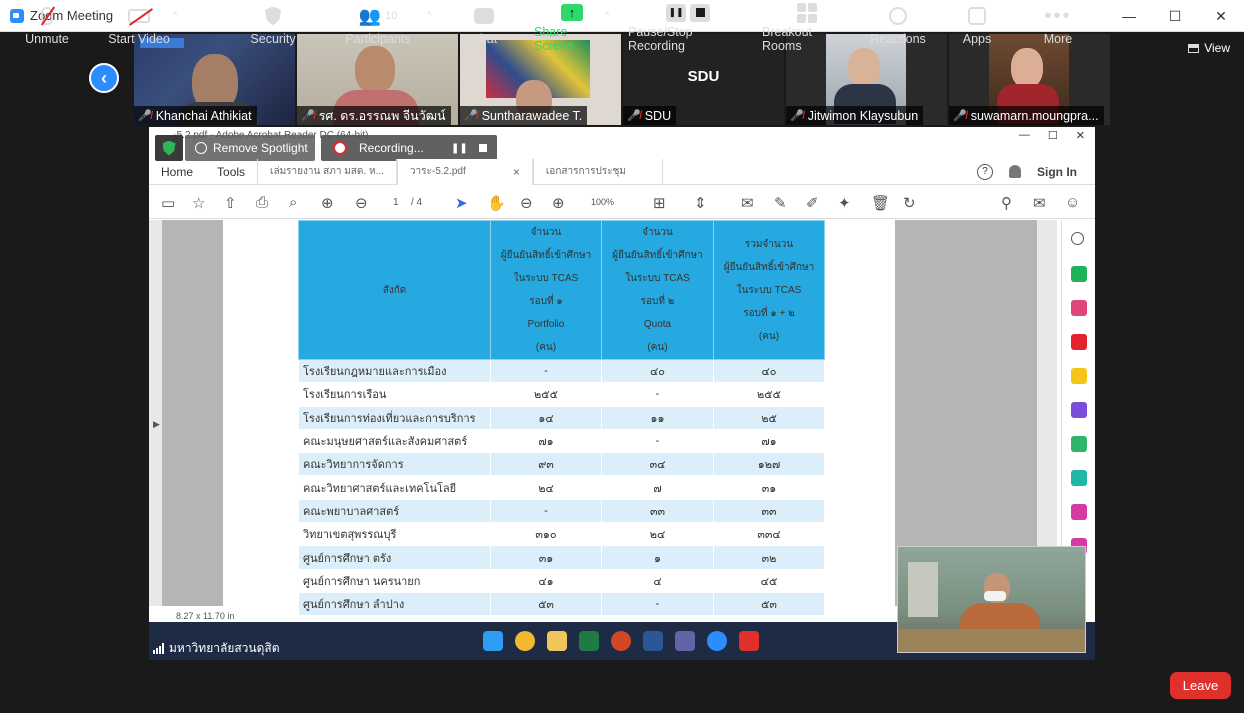 This screenshot has width=1244, height=713. What do you see at coordinates (880, 203) in the screenshot?
I see `delete-icon: 🗑` at bounding box center [880, 203].